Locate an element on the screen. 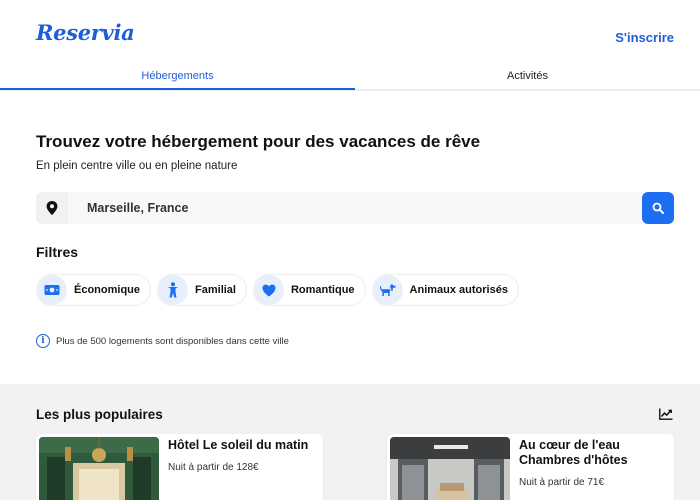 This screenshot has width=700, height=500. dog-icon is located at coordinates (387, 290).